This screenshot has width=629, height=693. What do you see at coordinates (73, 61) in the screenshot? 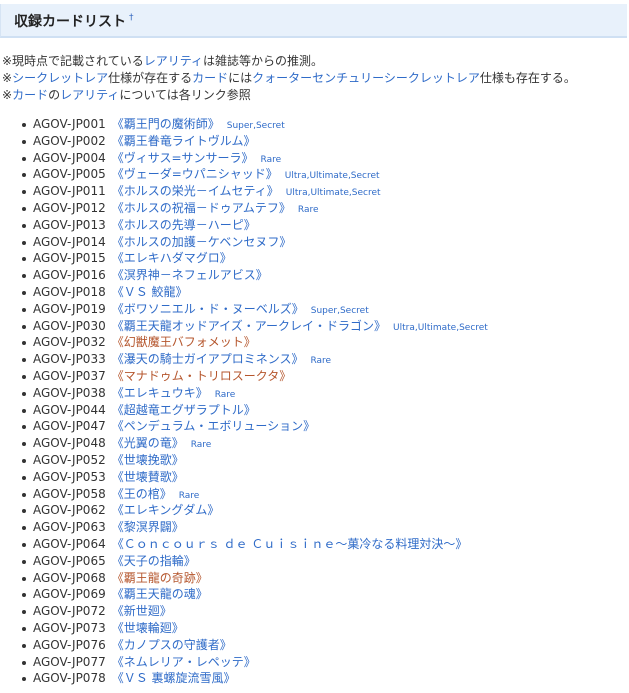
I see `note-text: ※現時点で記載されている` at bounding box center [73, 61].